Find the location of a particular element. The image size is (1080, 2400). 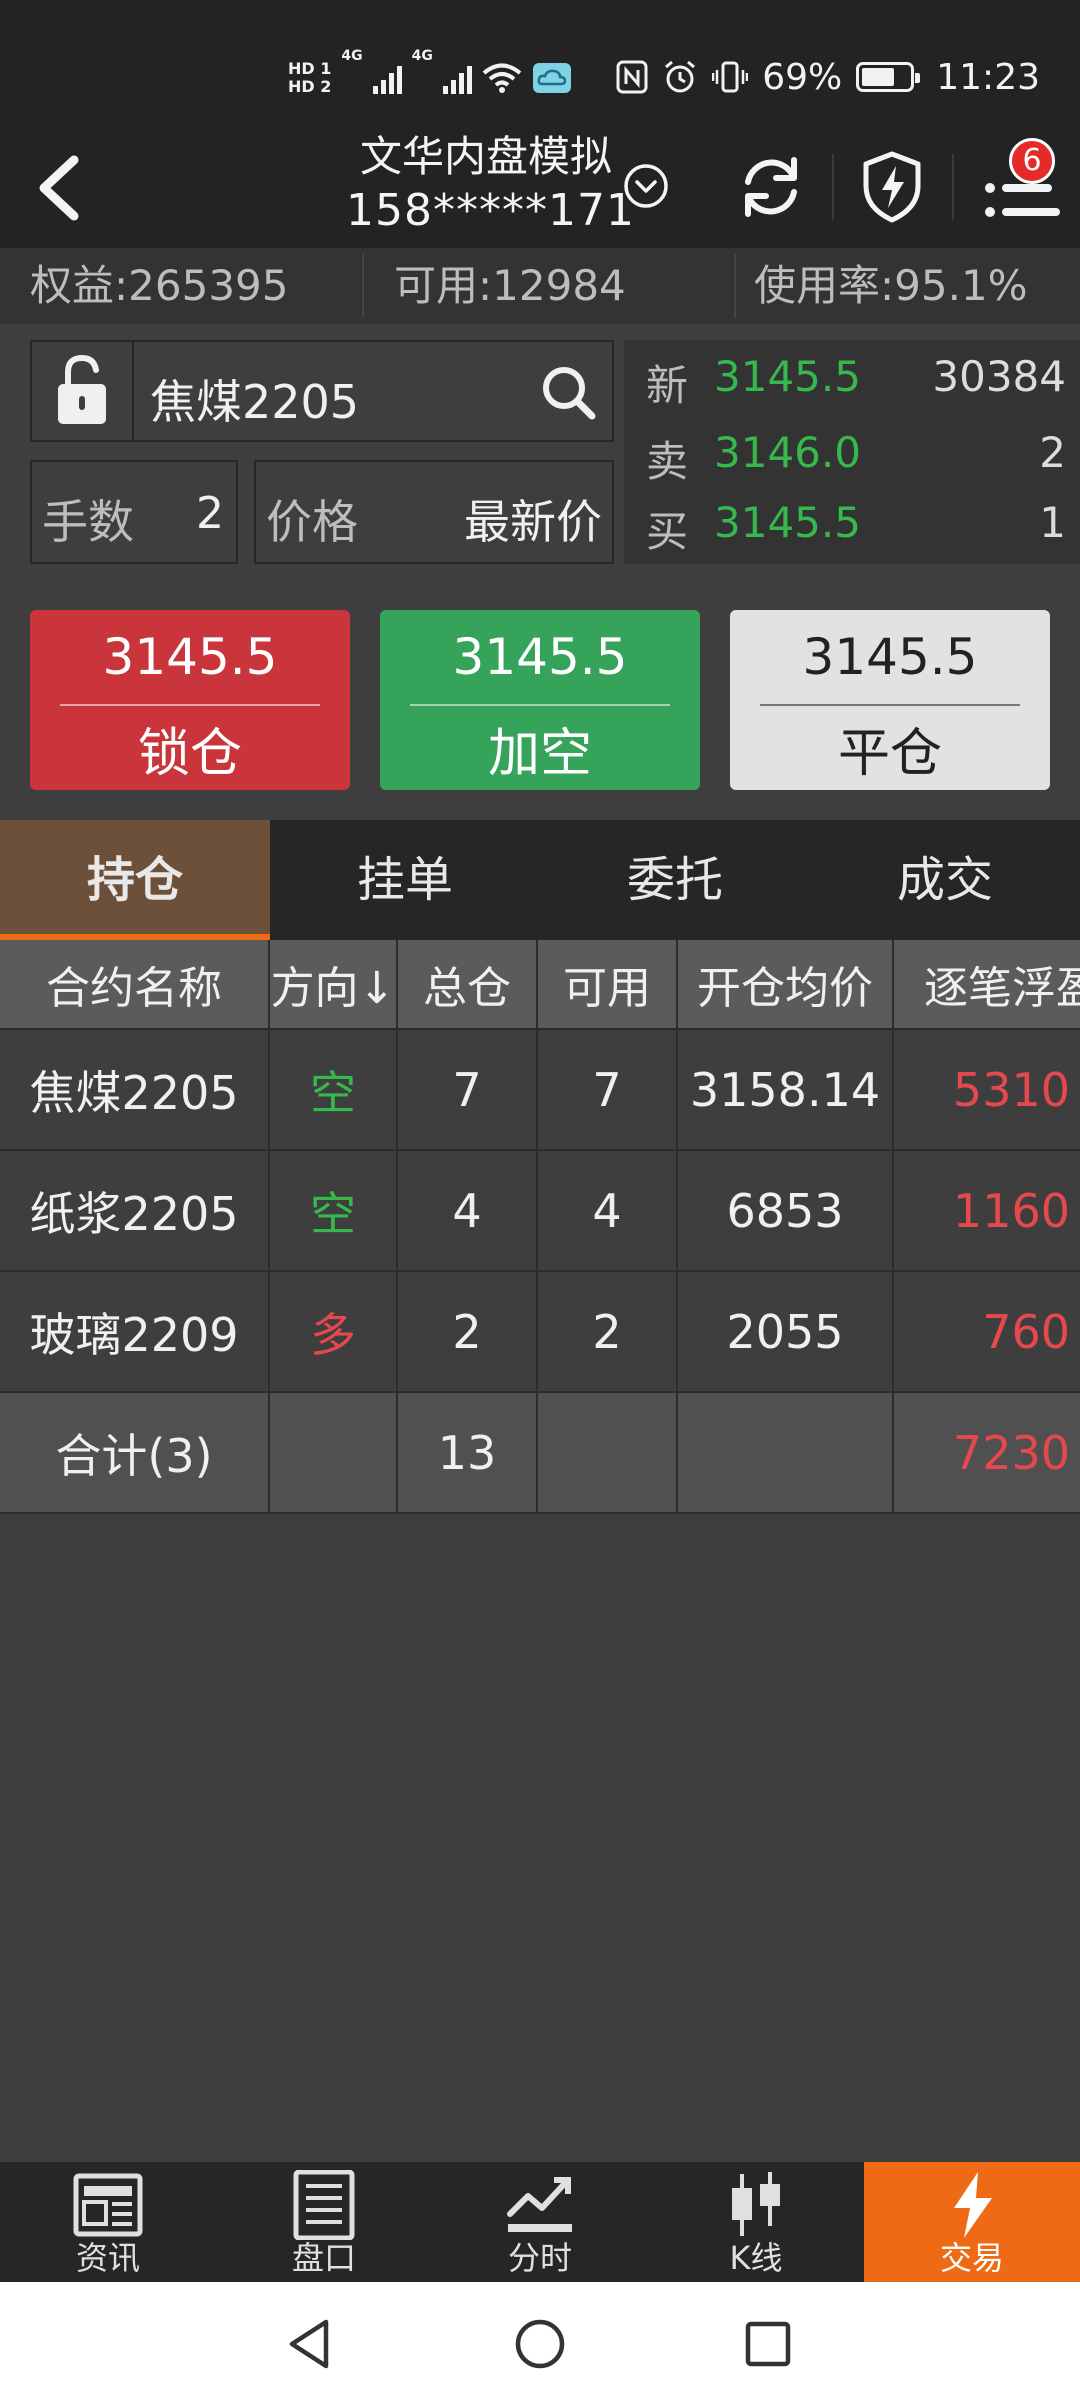

quote-row-ask: 卖 3146.0 2 is located at coordinates (852, 455).